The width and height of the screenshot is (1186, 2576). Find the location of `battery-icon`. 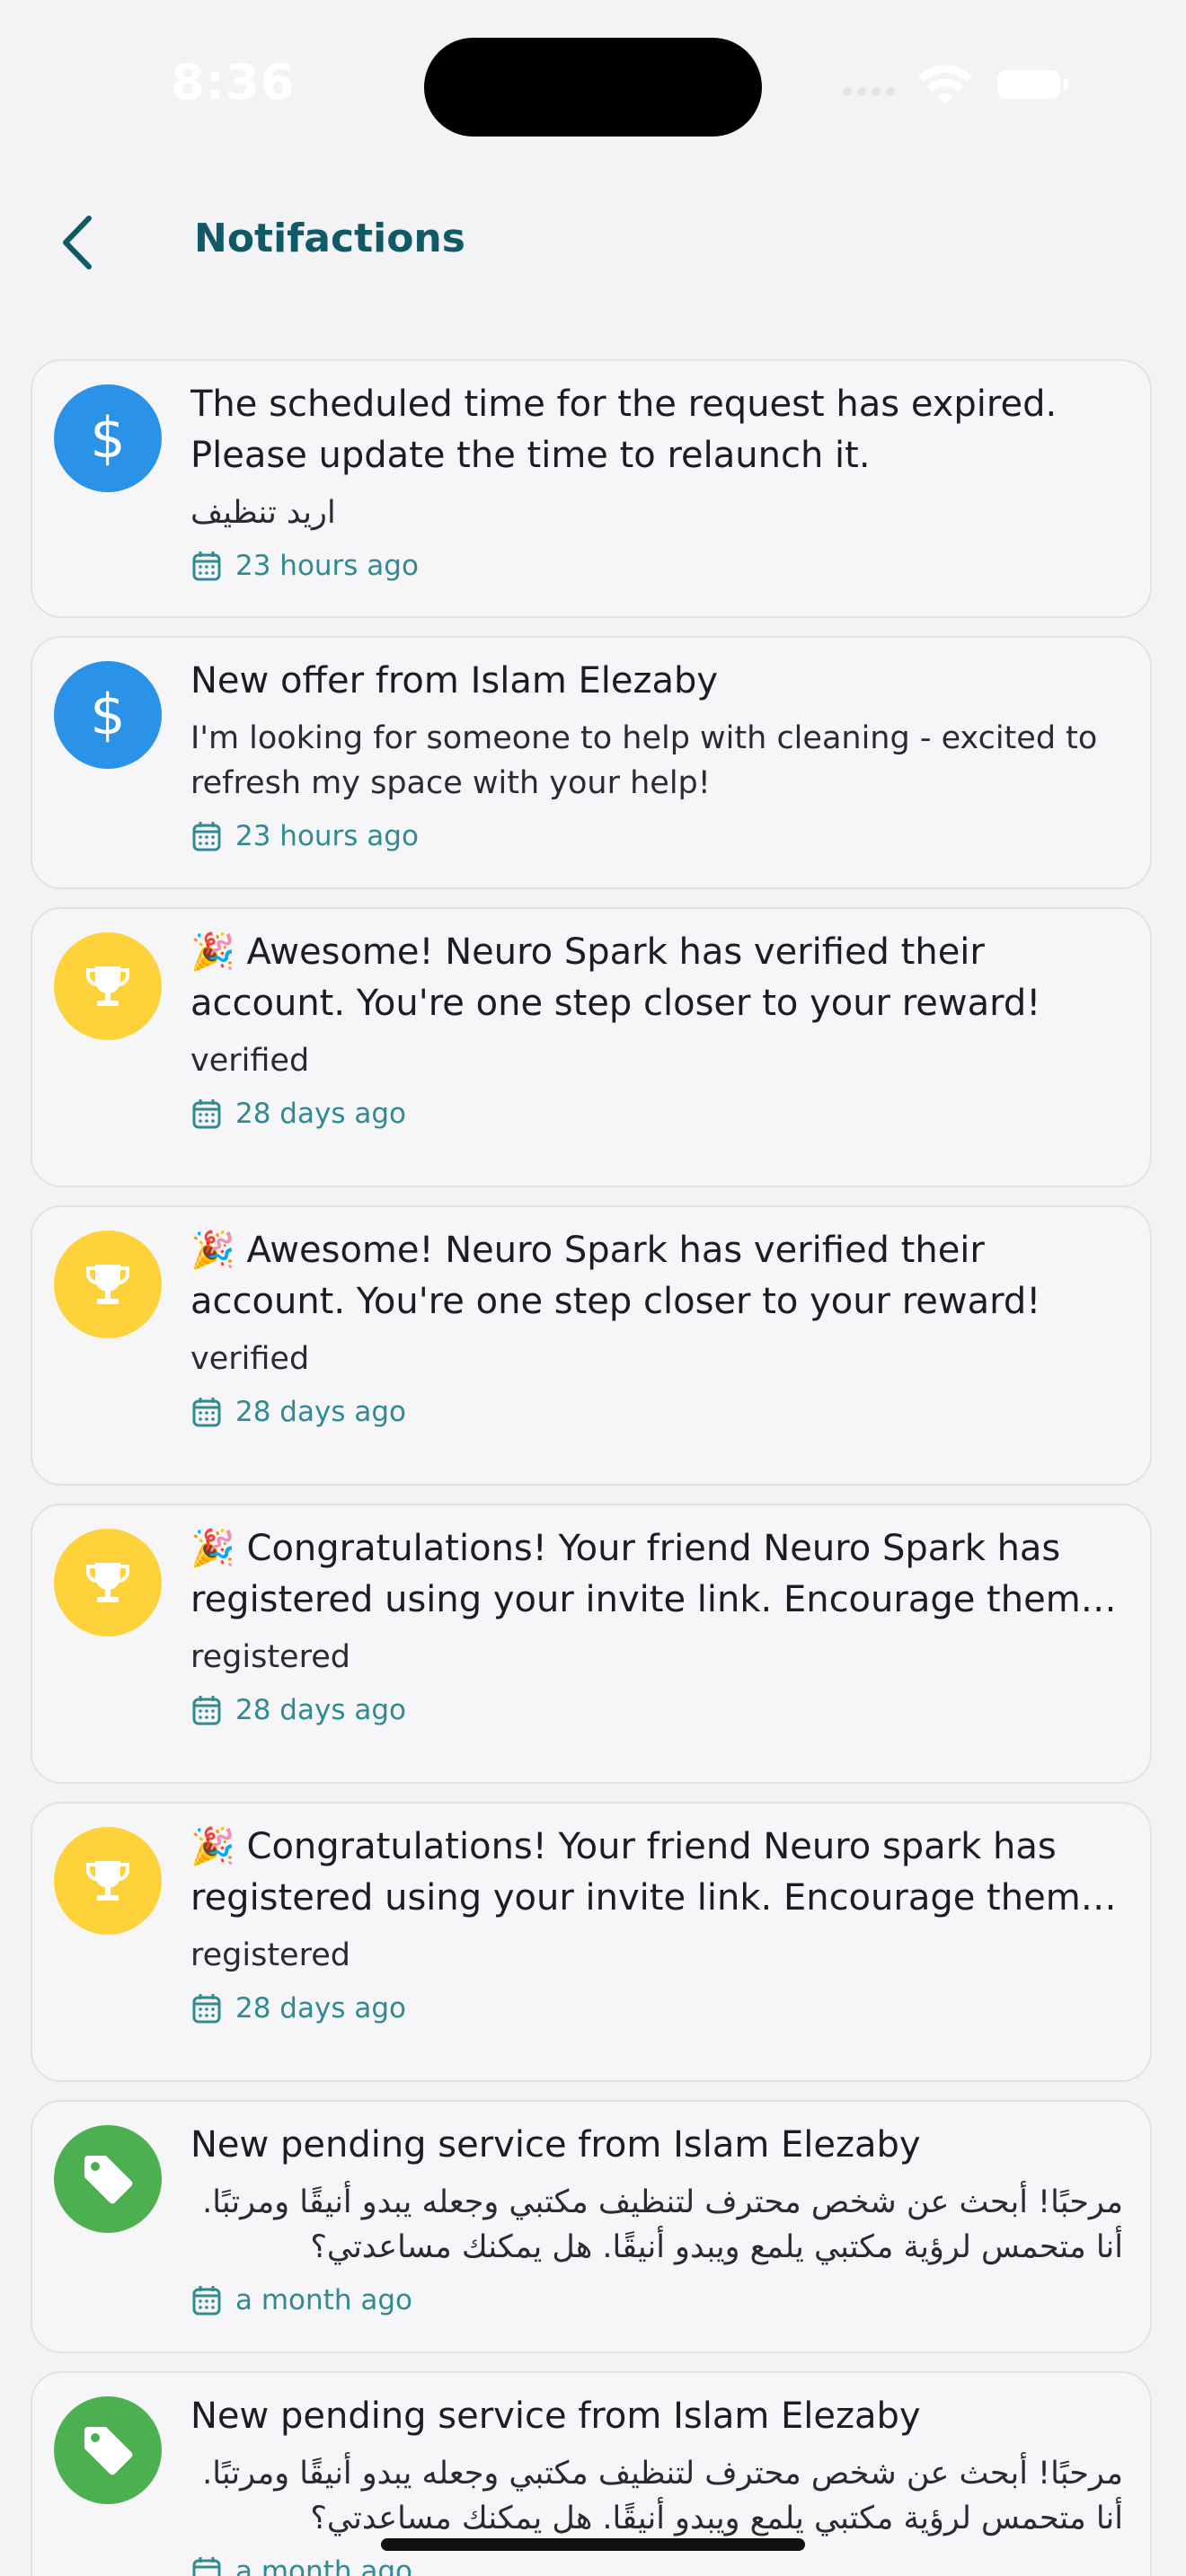

battery-icon is located at coordinates (1033, 86).